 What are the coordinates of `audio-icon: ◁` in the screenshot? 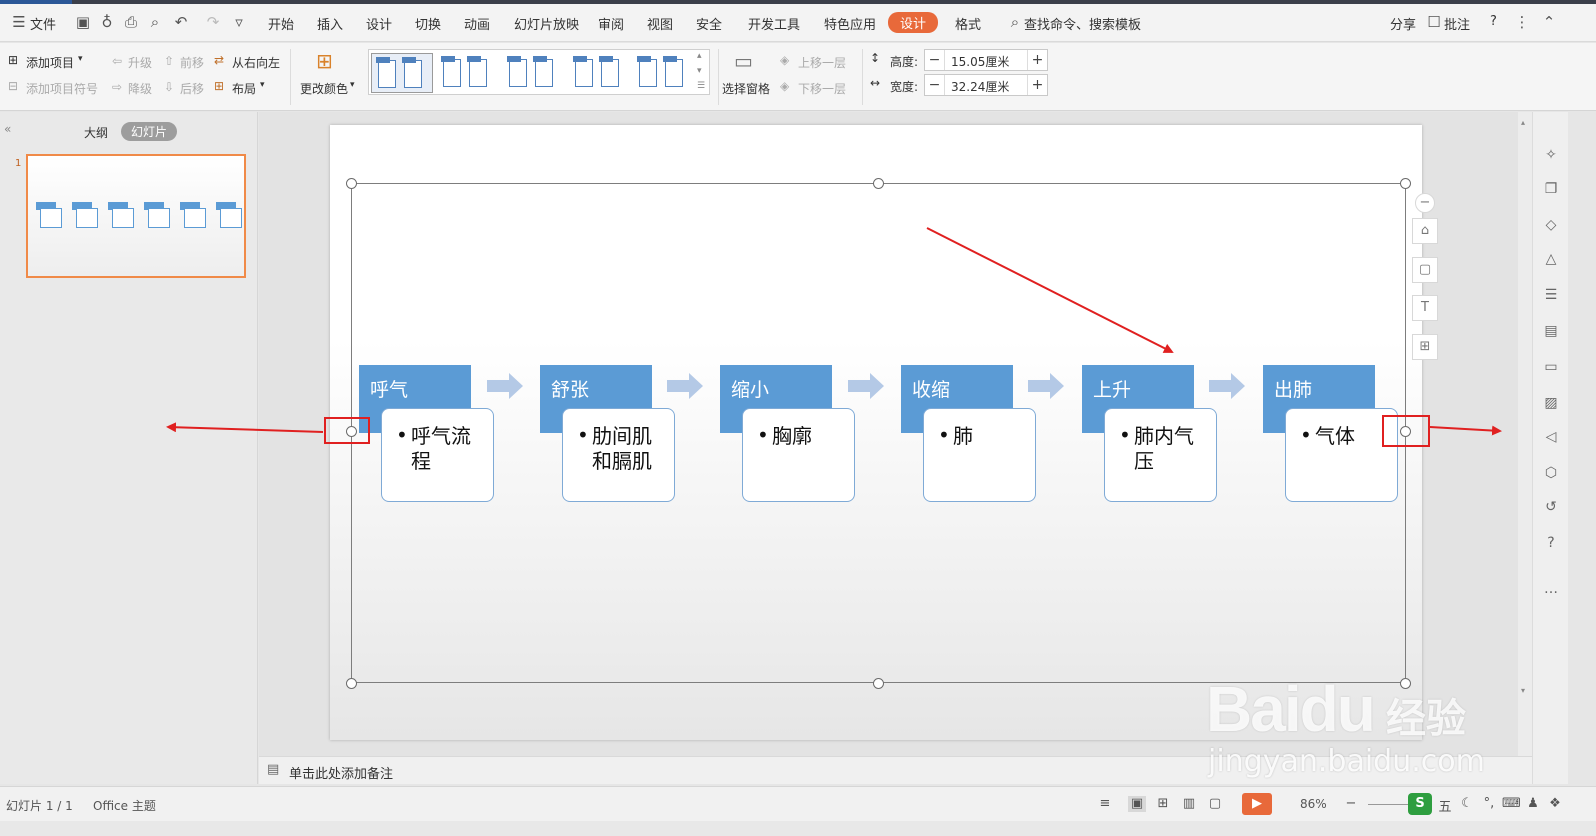 It's located at (1551, 437).